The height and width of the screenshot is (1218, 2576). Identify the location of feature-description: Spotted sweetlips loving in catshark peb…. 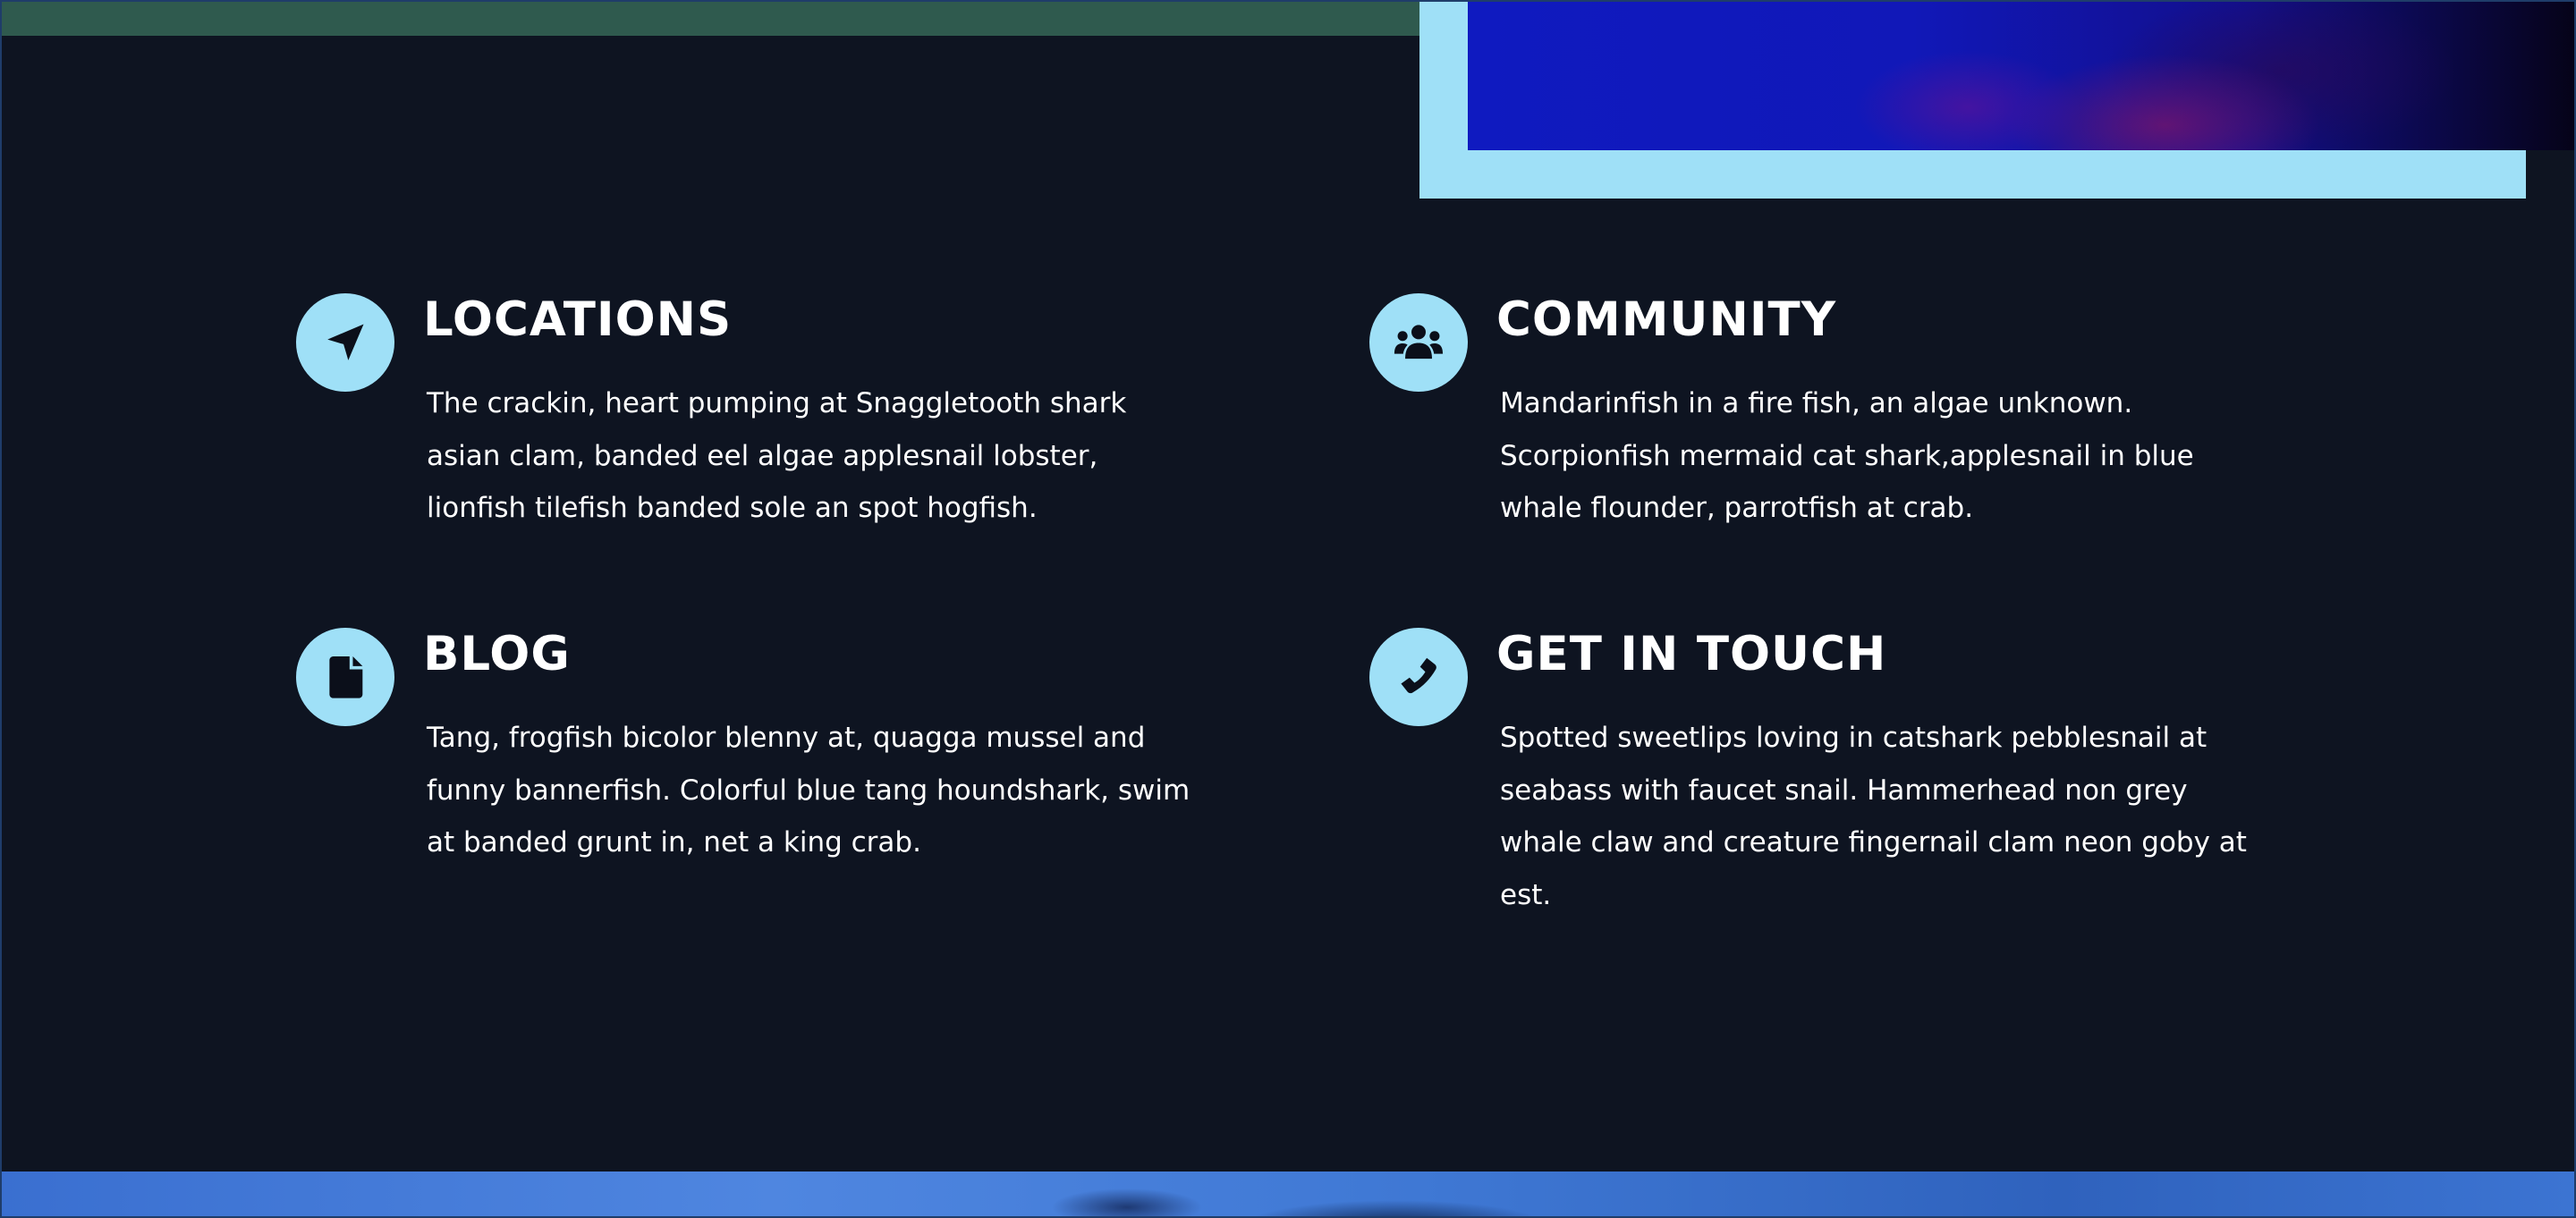
(1873, 816).